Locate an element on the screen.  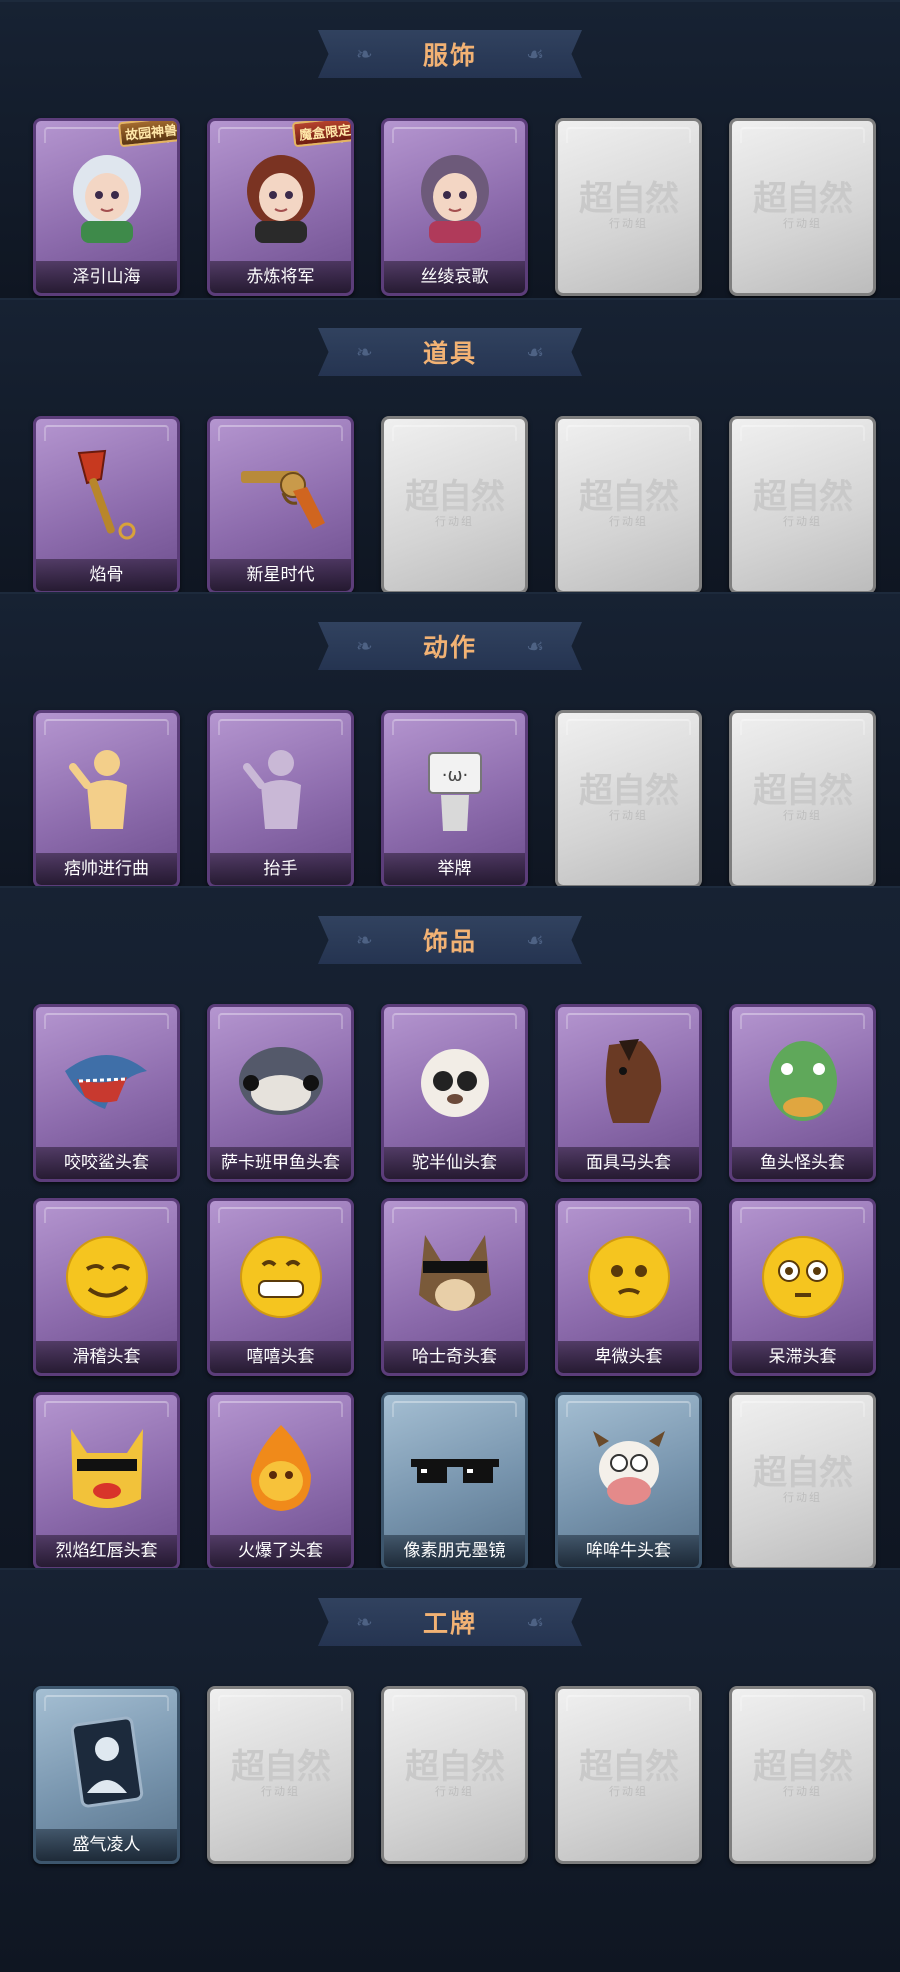
item-card: 萨卡班甲鱼头套 is located at coordinates (280, 1093).